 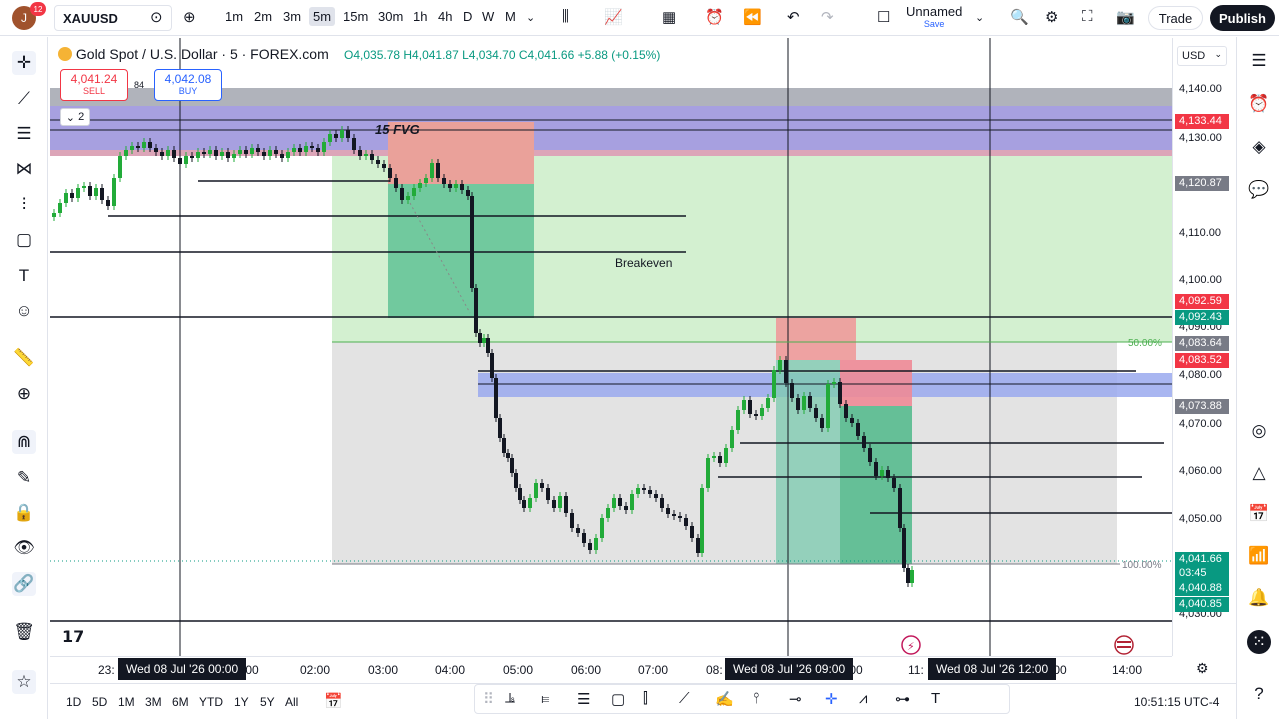 I want to click on trash-icon: 🗑, so click(x=24, y=632).